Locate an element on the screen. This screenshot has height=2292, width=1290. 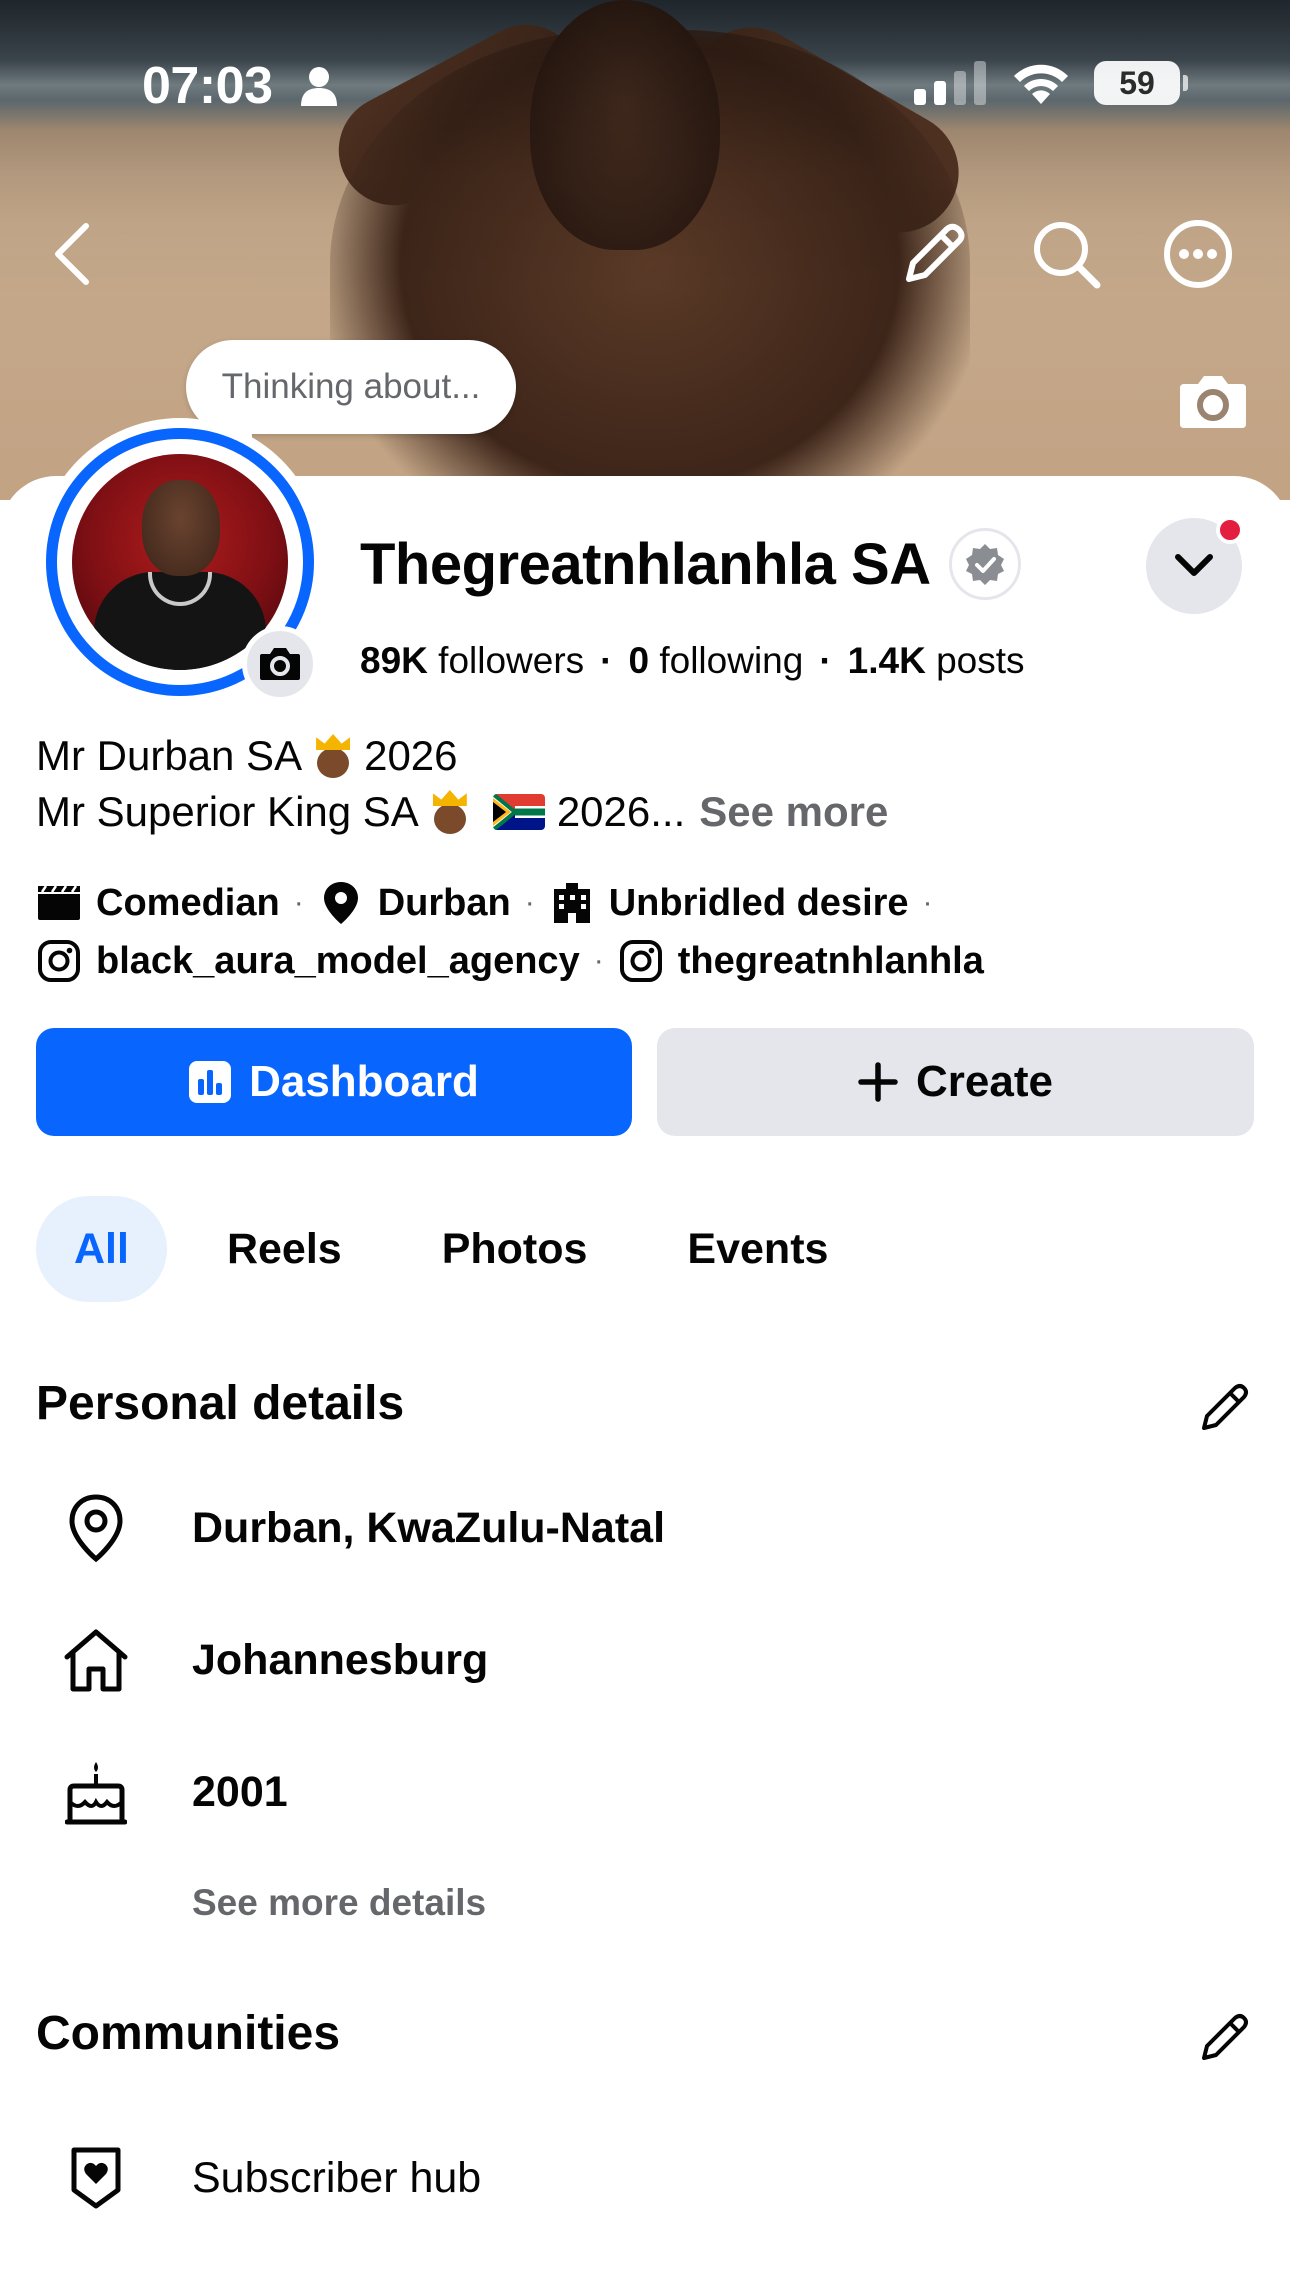
intro-row-1: Comedian · Durban · Unbridled desire · is located at coordinates (491, 903).